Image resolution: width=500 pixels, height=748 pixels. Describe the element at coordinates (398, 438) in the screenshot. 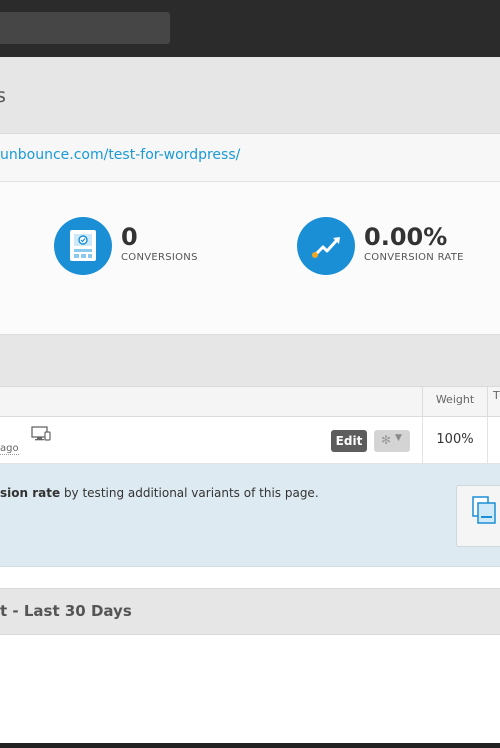

I see `chevron-down-icon: ▼` at that location.